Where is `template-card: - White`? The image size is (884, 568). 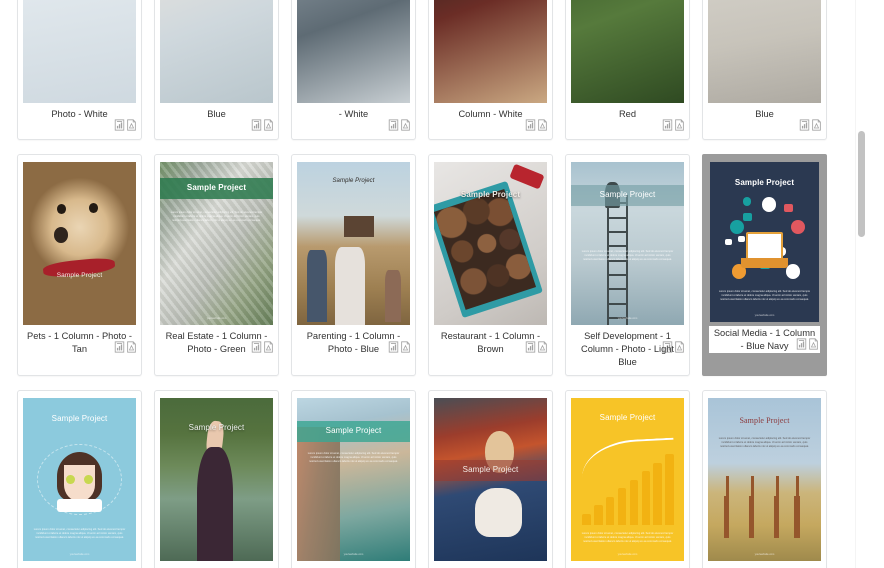 template-card: - White is located at coordinates (353, 70).